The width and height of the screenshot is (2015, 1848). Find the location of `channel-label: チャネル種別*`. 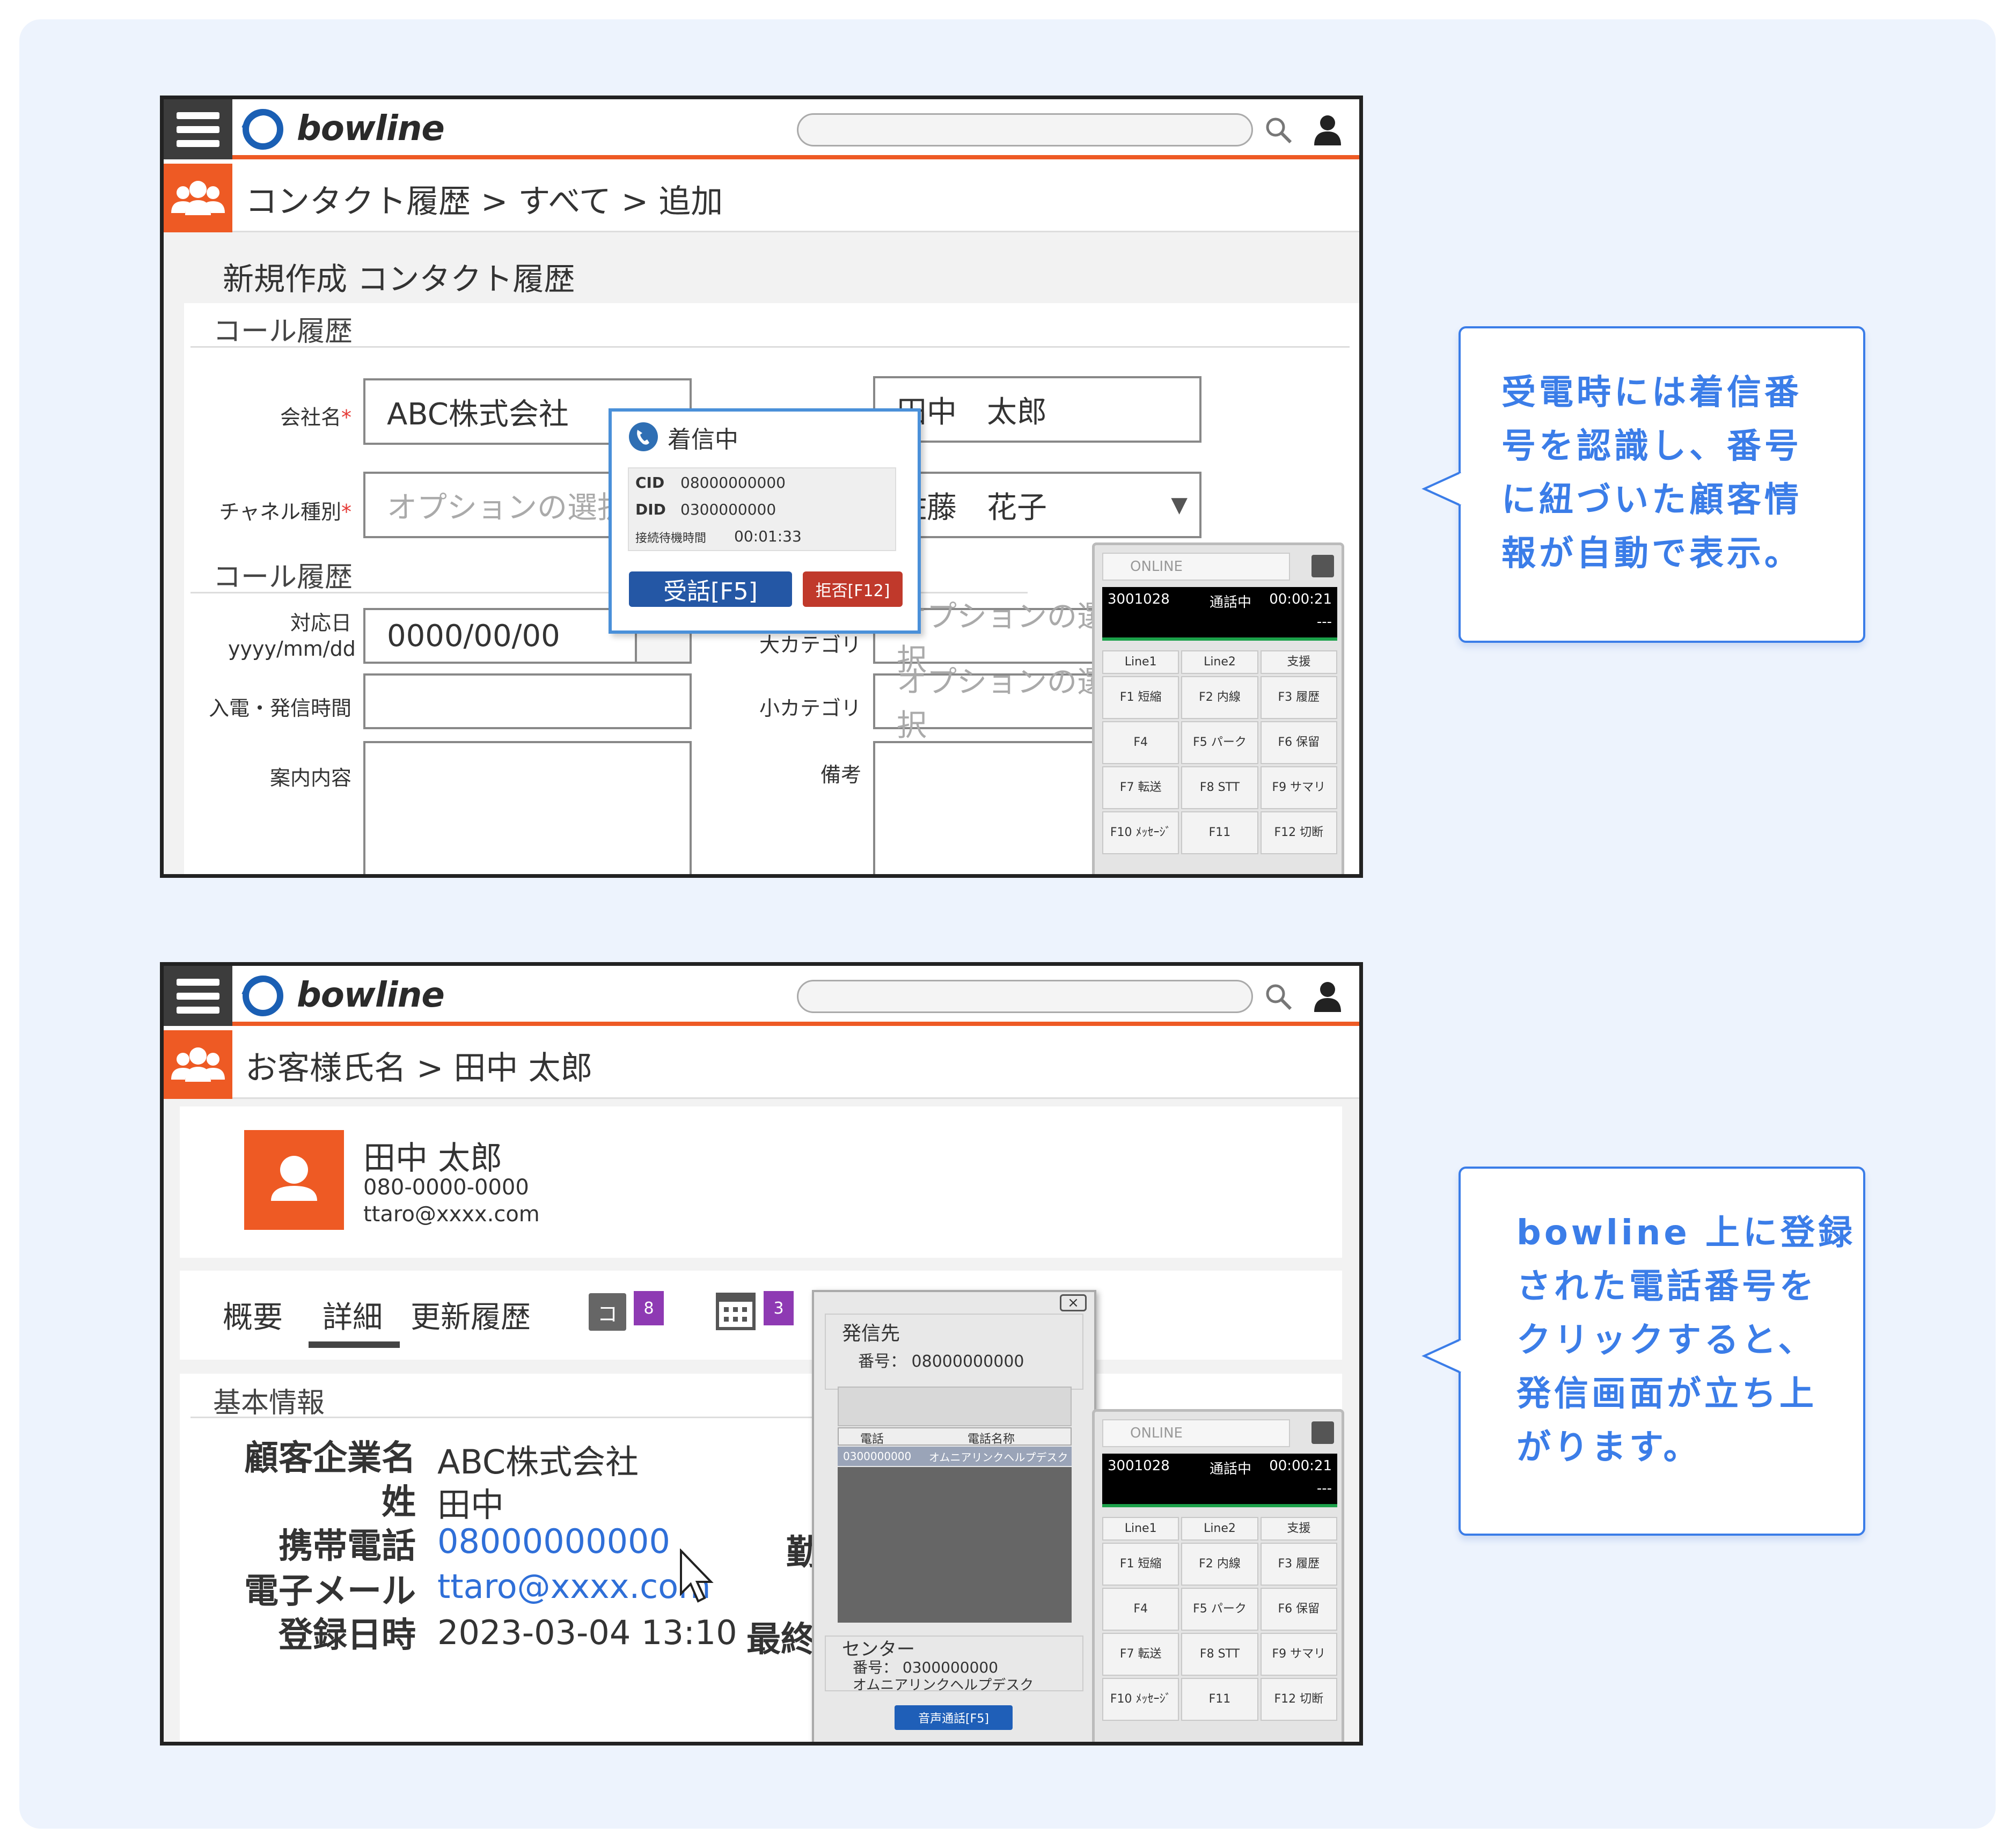

channel-label: チャネル種別* is located at coordinates (285, 512).